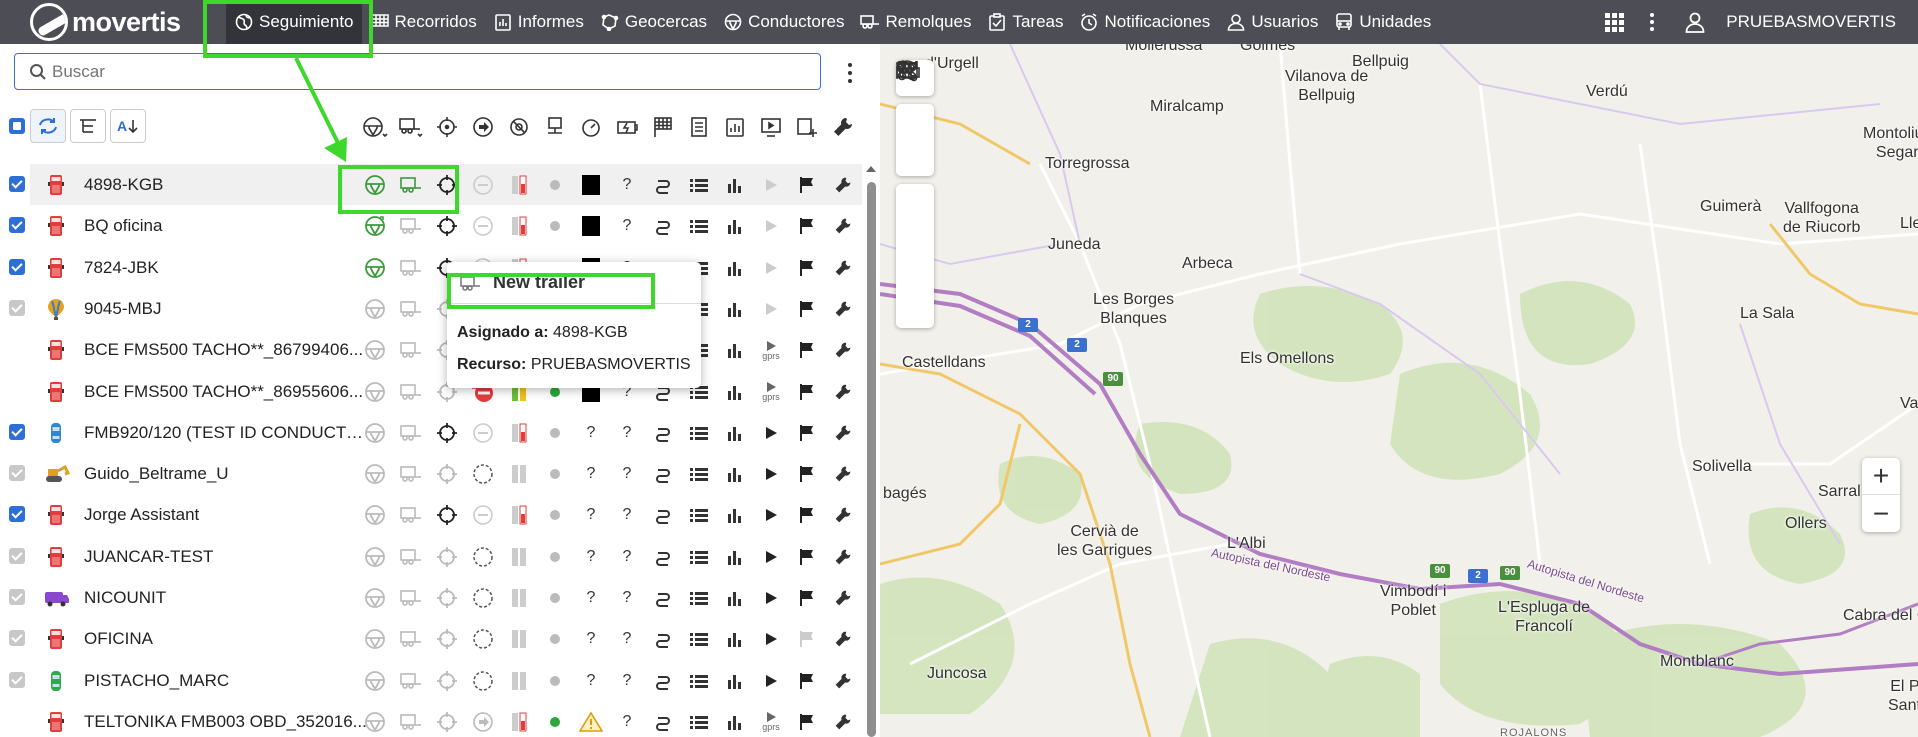  Describe the element at coordinates (226, 308) in the screenshot. I see `unit-name: 9045-MBJ` at that location.